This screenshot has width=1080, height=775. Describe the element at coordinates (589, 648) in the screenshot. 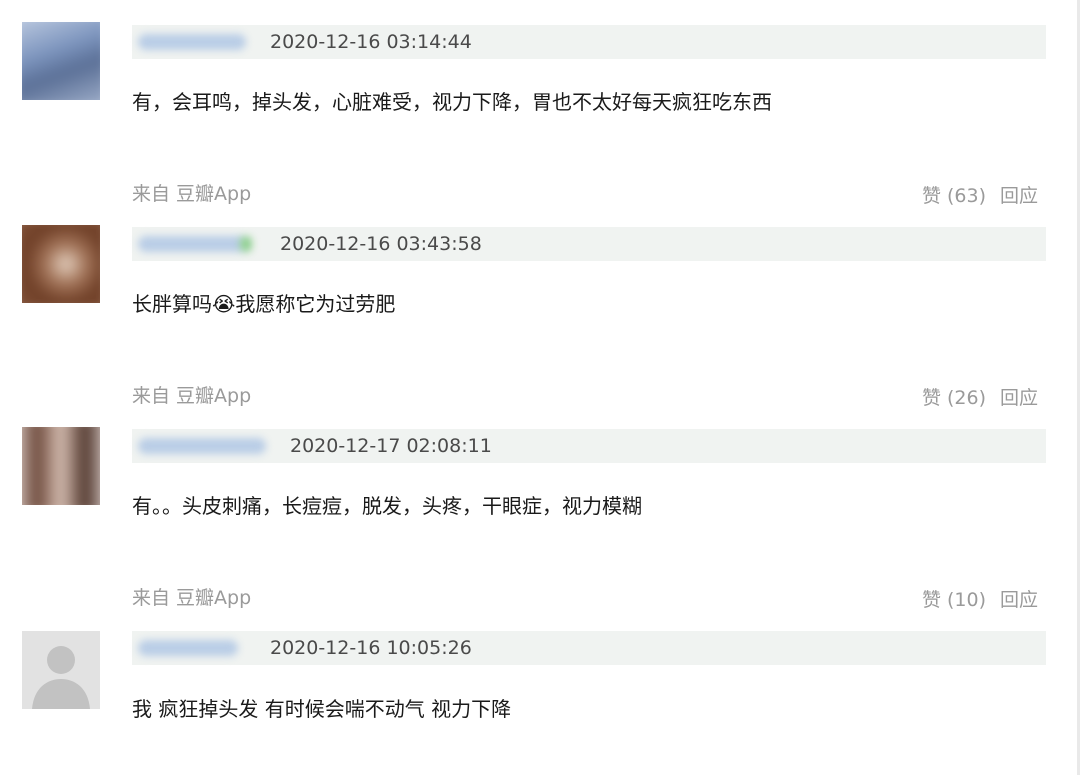

I see `comment-meta-bar: 2020-12-16 10:05:26` at that location.